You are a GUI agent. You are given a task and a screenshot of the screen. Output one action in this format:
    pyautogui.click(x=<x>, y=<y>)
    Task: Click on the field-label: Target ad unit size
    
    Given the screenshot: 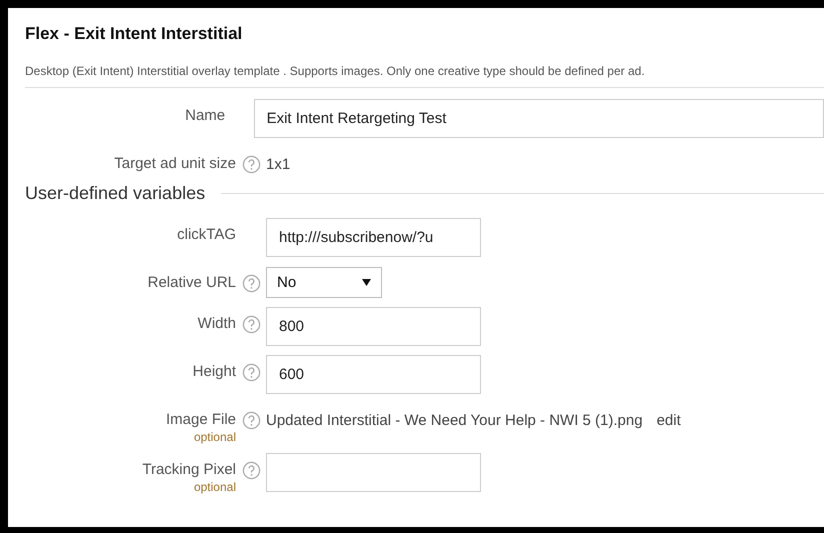 What is the action you would take?
    pyautogui.click(x=175, y=163)
    